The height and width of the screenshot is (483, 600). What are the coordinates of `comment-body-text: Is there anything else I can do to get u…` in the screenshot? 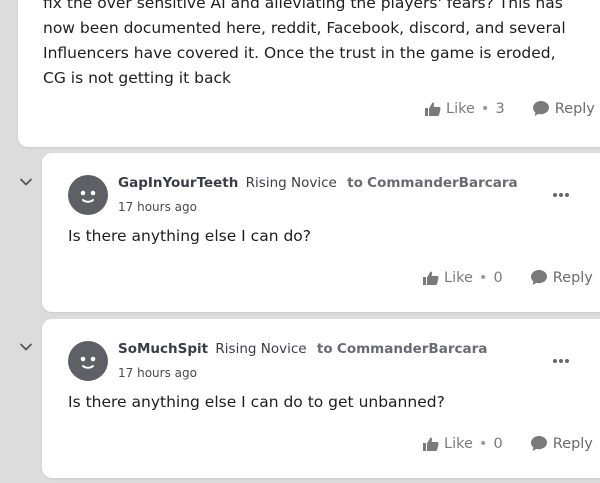 It's located at (256, 402).